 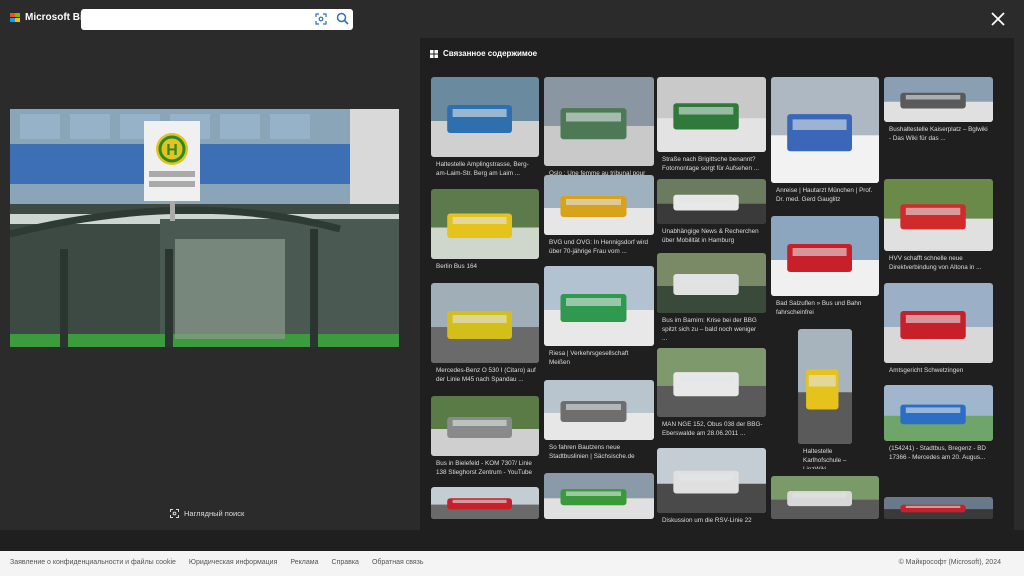 What do you see at coordinates (214, 513) in the screenshot?
I see `visual-search-label: Наглядный поиск` at bounding box center [214, 513].